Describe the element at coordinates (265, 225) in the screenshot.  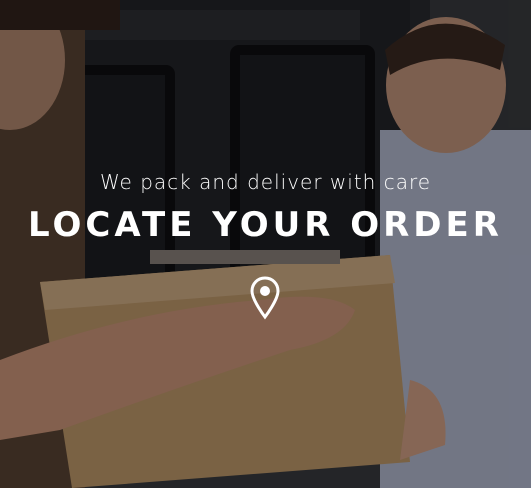
I see `hero-title: LOCATE YOUR ORDER` at that location.